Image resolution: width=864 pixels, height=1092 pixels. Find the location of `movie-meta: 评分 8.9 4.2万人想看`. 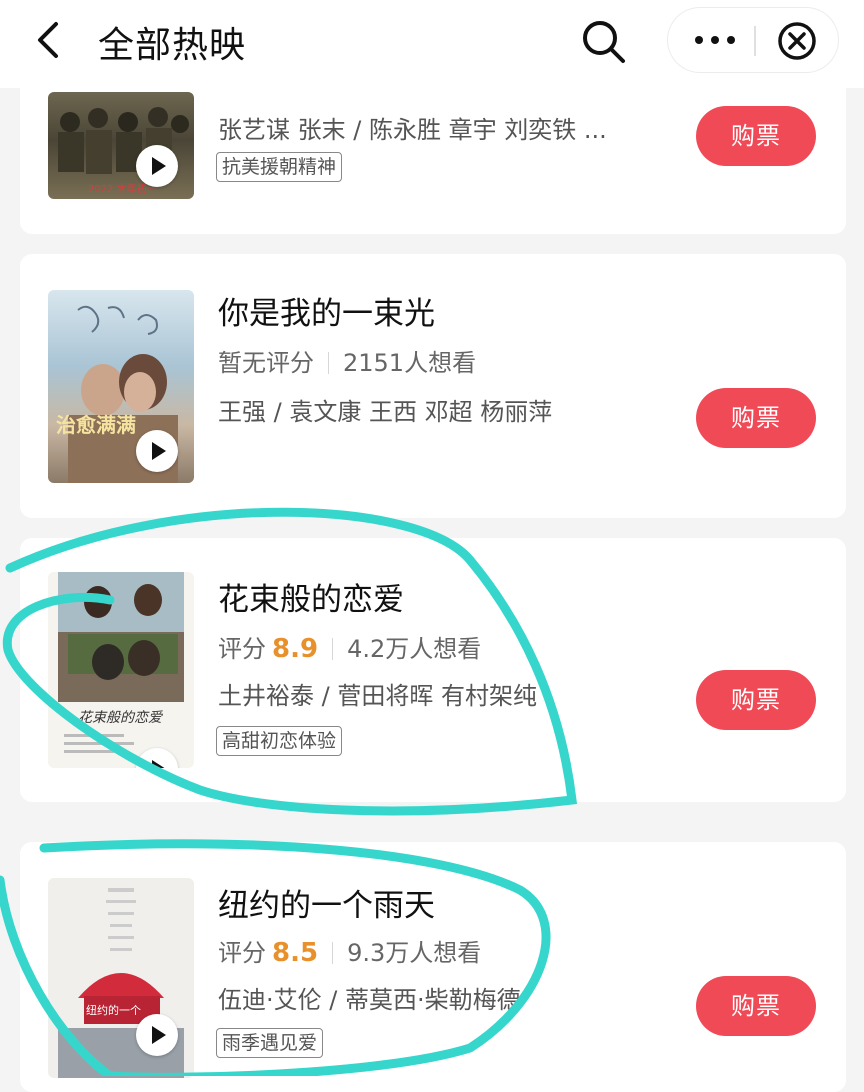

movie-meta: 评分 8.9 4.2万人想看 is located at coordinates (349, 646).